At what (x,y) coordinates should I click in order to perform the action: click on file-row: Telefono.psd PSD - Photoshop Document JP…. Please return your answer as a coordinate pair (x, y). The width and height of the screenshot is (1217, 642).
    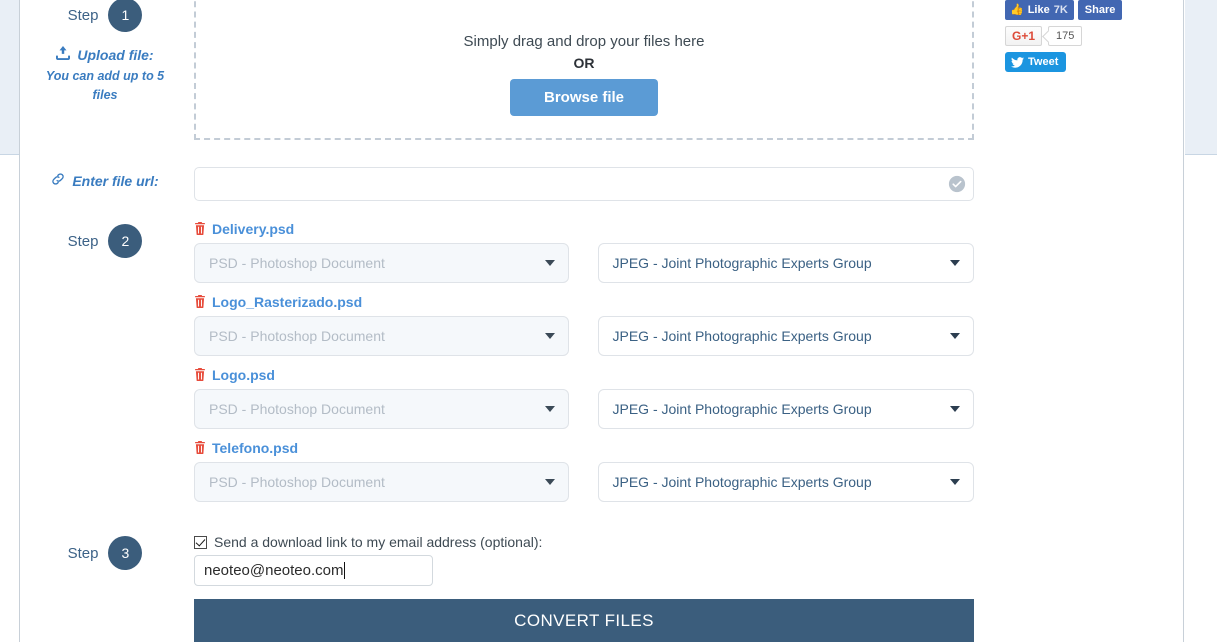
    Looking at the image, I should click on (584, 471).